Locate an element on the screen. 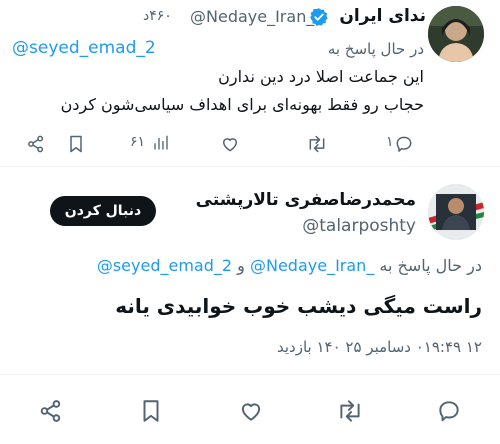  display-name: محمدرضاصفری تالارپشتی is located at coordinates (306, 200).